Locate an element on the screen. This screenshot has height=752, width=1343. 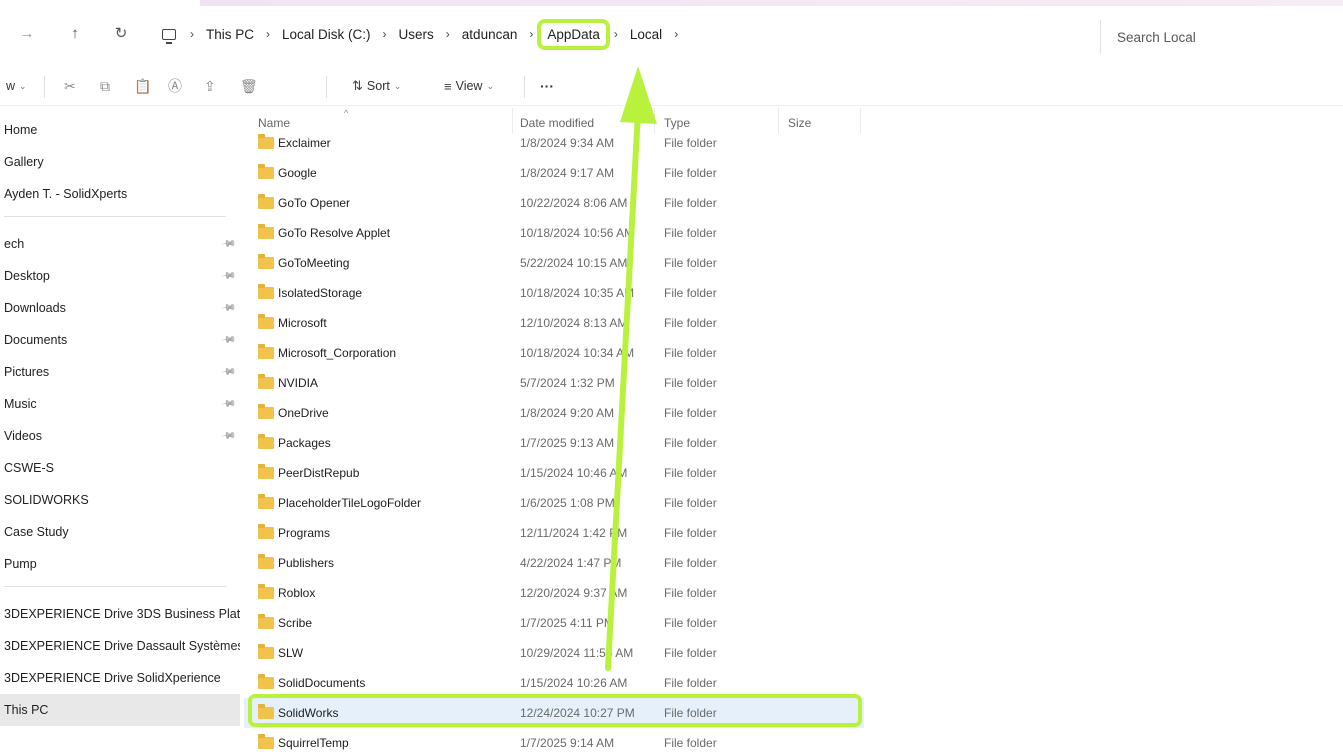
sidebar-item: ech 📌 is located at coordinates (120, 244).